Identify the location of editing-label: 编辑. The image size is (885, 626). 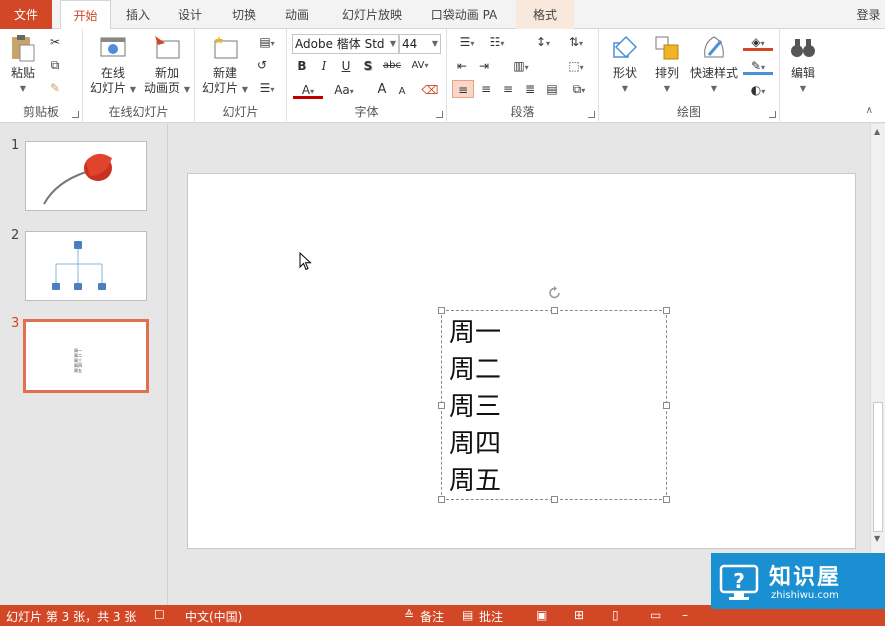
(802, 73).